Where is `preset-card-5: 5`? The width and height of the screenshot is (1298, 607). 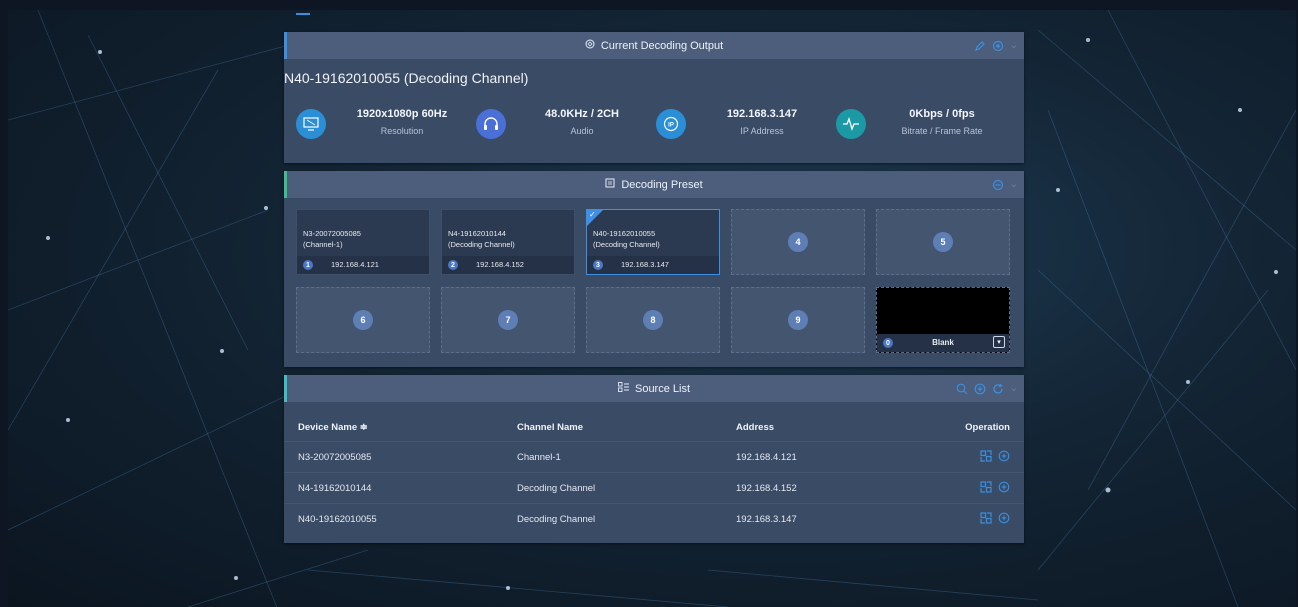
preset-card-5: 5 is located at coordinates (943, 242).